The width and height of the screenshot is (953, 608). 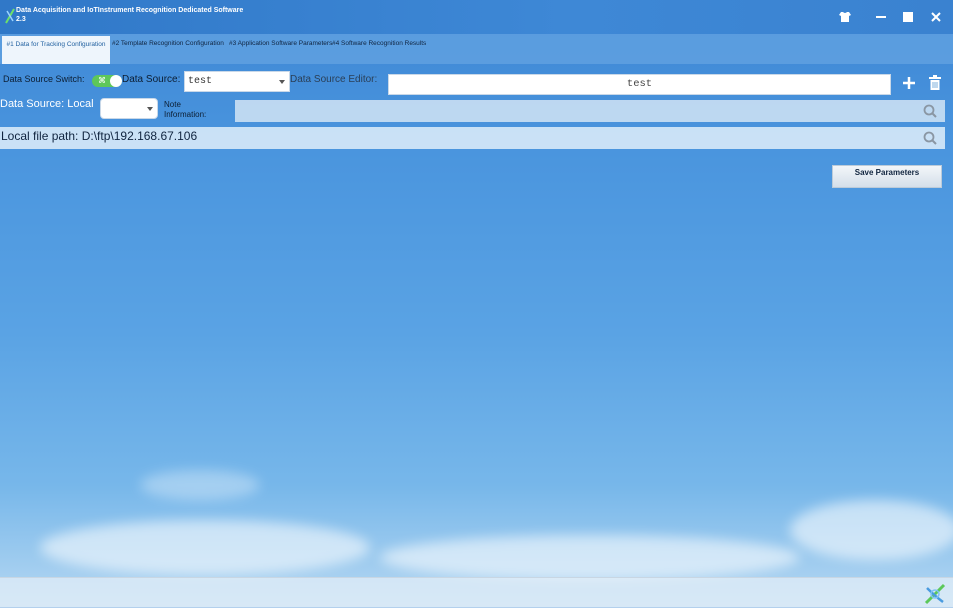 What do you see at coordinates (116, 81) in the screenshot?
I see `toggle-knob` at bounding box center [116, 81].